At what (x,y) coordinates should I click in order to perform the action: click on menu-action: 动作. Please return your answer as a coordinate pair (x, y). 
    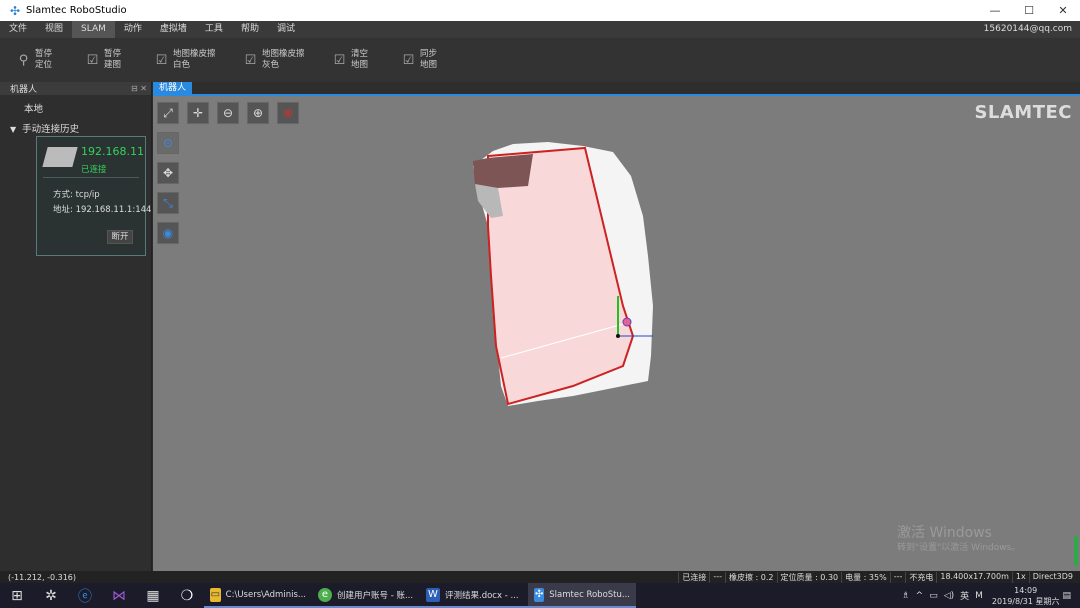
    Looking at the image, I should click on (133, 29).